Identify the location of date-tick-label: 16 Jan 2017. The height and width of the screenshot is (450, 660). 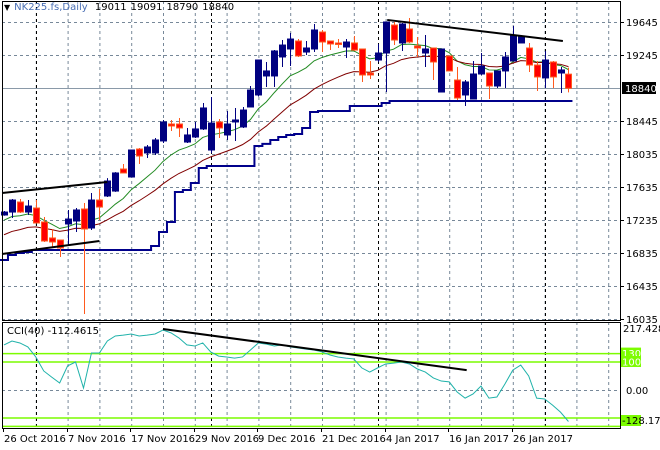
(479, 439).